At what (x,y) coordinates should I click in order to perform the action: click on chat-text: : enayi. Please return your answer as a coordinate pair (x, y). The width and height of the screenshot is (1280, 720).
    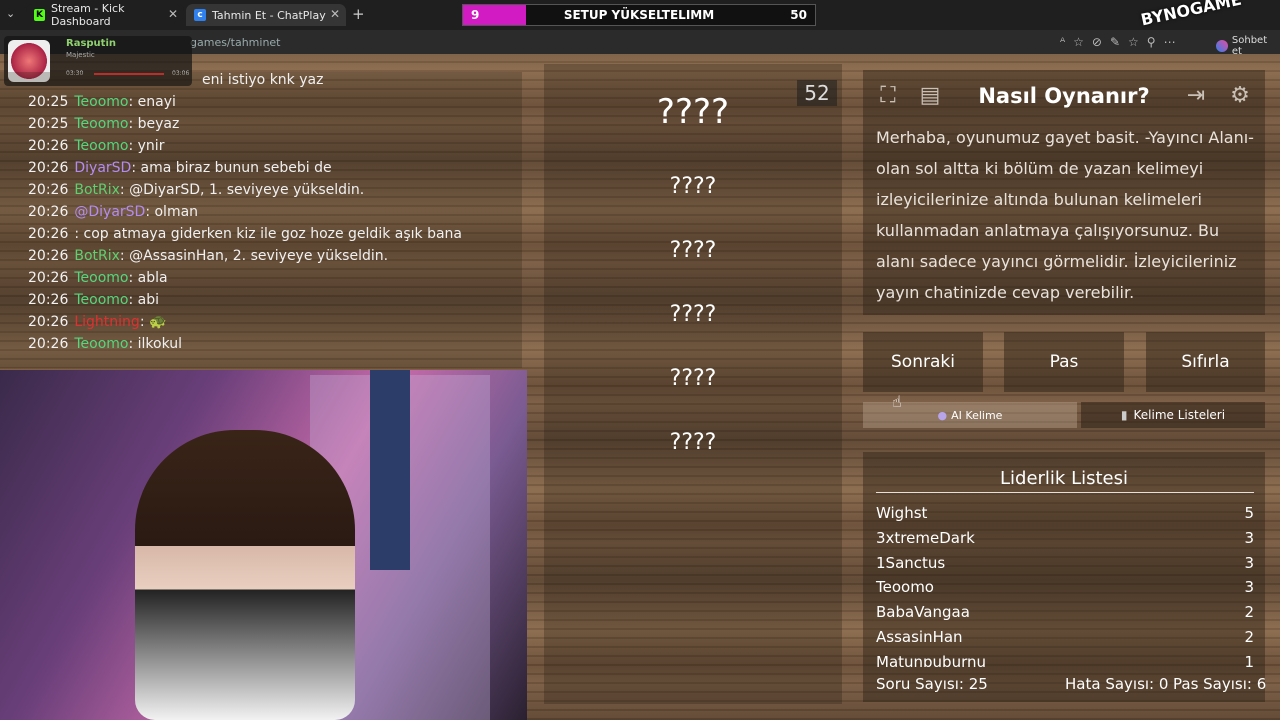
    Looking at the image, I should click on (152, 102).